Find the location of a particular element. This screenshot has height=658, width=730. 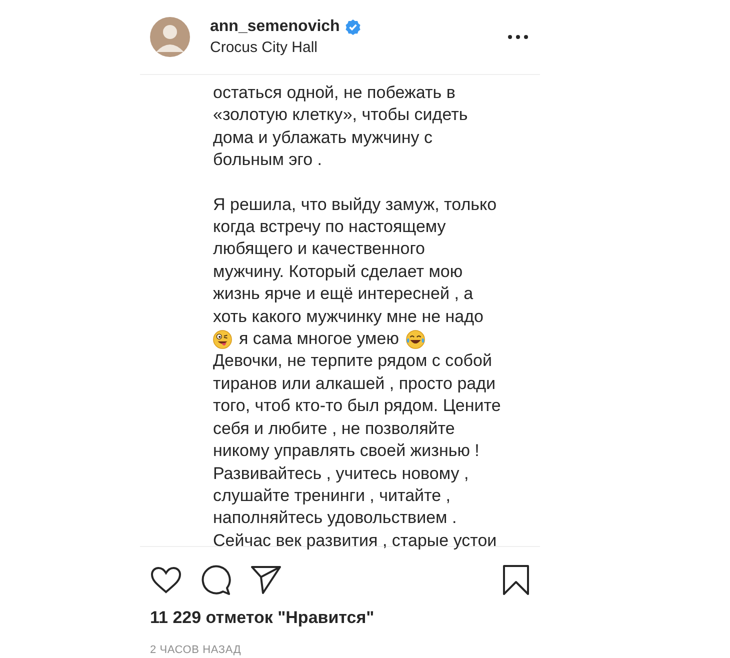

caption-line: жизнь ярче и ещё интересней , а is located at coordinates (343, 294).